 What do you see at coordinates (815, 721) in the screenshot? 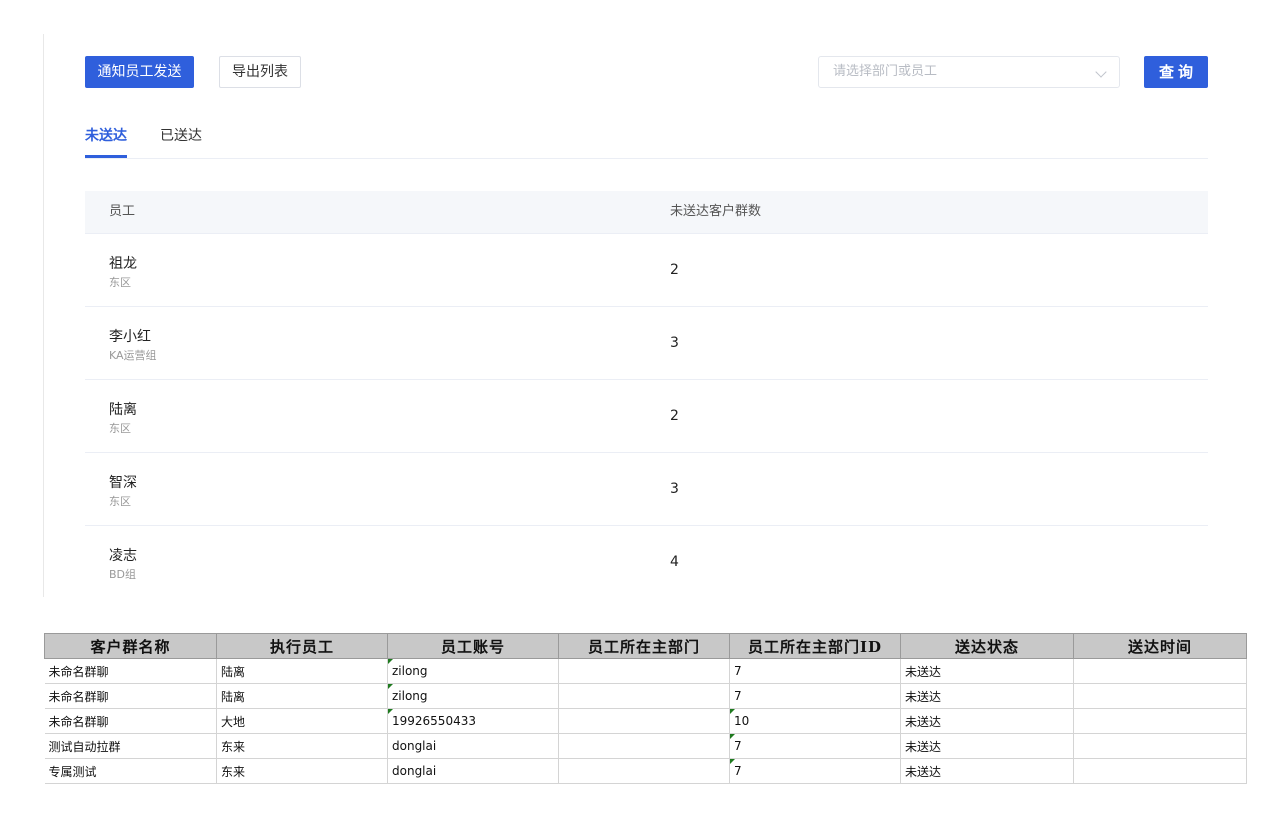
I see `department-id-cell: 10` at bounding box center [815, 721].